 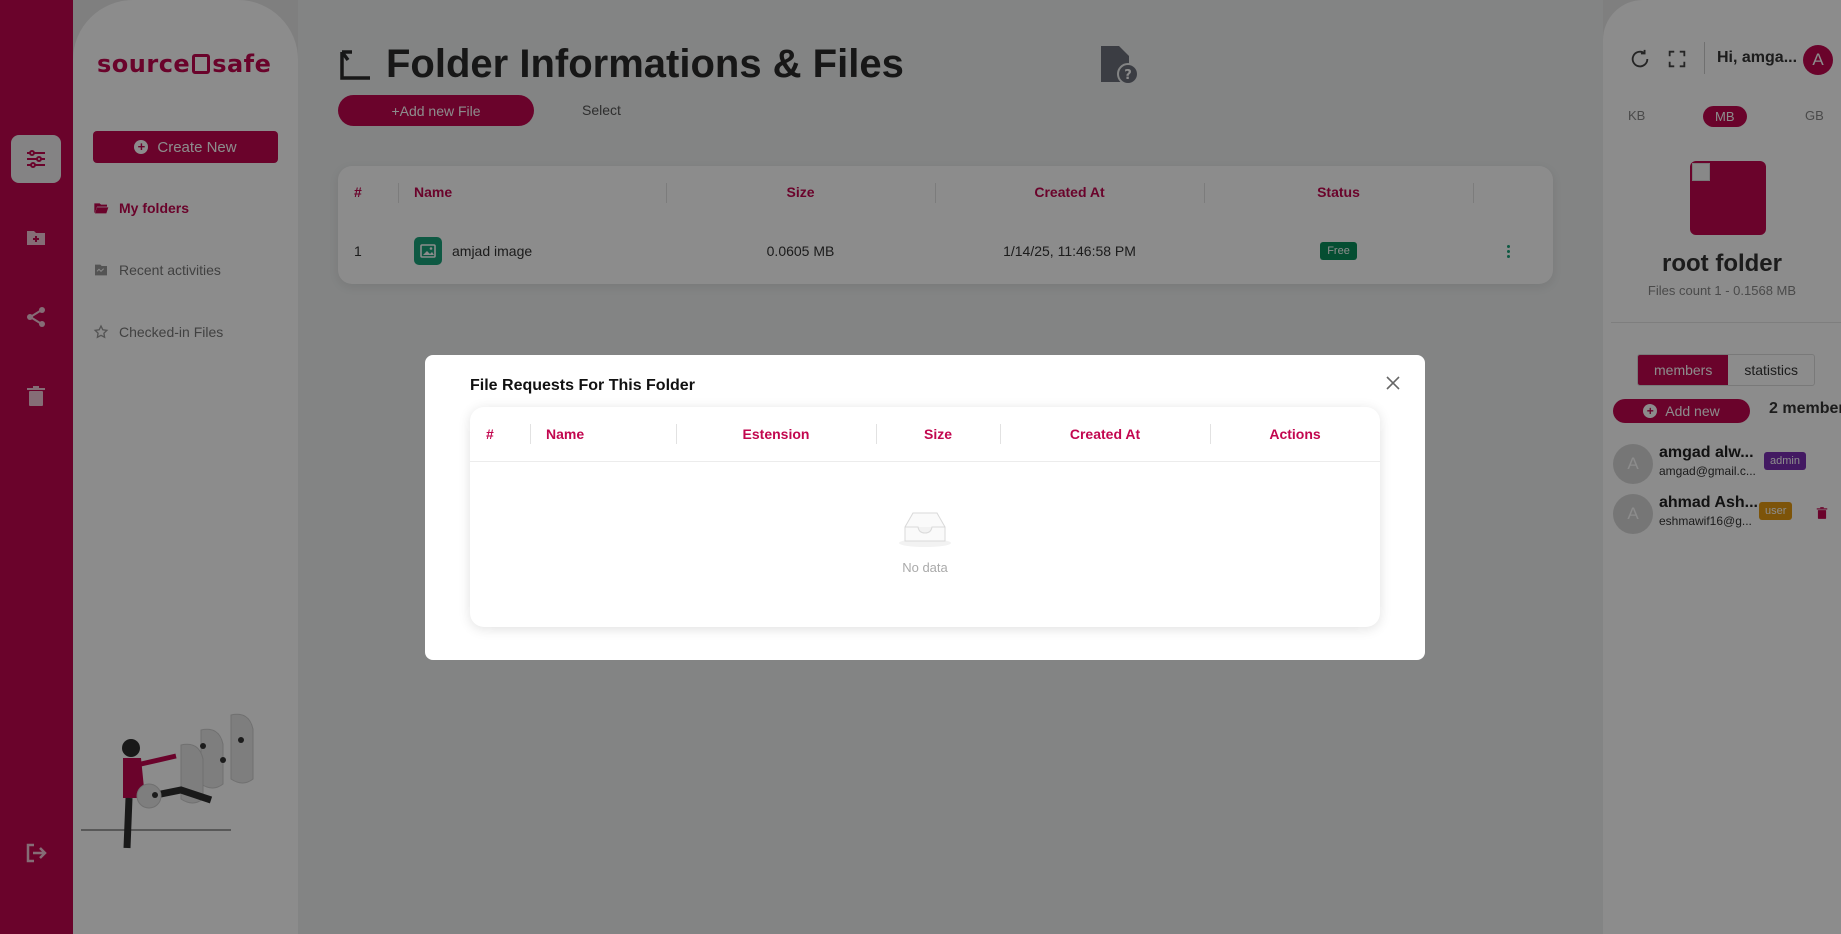 I want to click on column-header-created-at: Created At, so click(x=1105, y=434).